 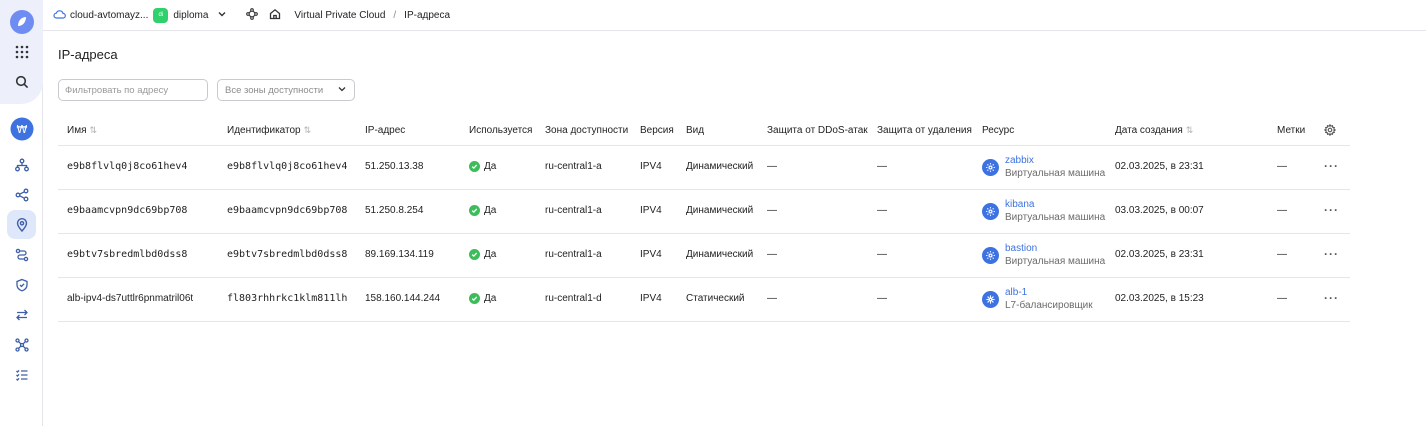 I want to click on column-header-created: Дата создания ⇅, so click(x=1154, y=130).